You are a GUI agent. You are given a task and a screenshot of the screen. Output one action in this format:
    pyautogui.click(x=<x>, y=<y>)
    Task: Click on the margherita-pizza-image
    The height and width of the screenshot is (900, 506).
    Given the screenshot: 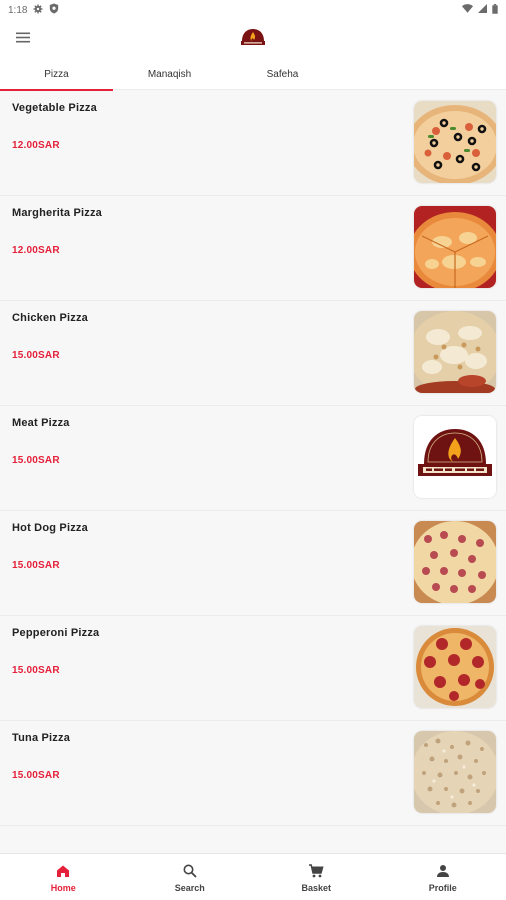 What is the action you would take?
    pyautogui.click(x=455, y=247)
    